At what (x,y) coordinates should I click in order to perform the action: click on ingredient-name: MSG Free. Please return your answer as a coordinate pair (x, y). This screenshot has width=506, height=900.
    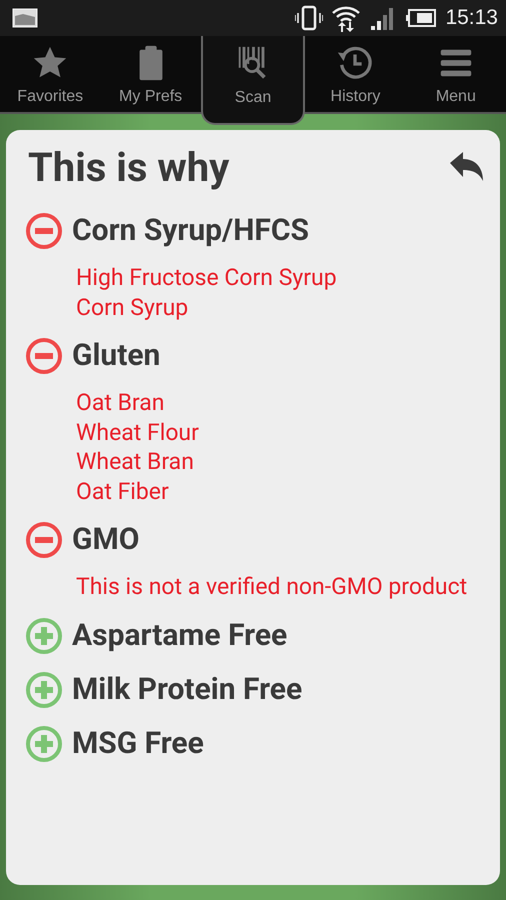
    Looking at the image, I should click on (138, 743).